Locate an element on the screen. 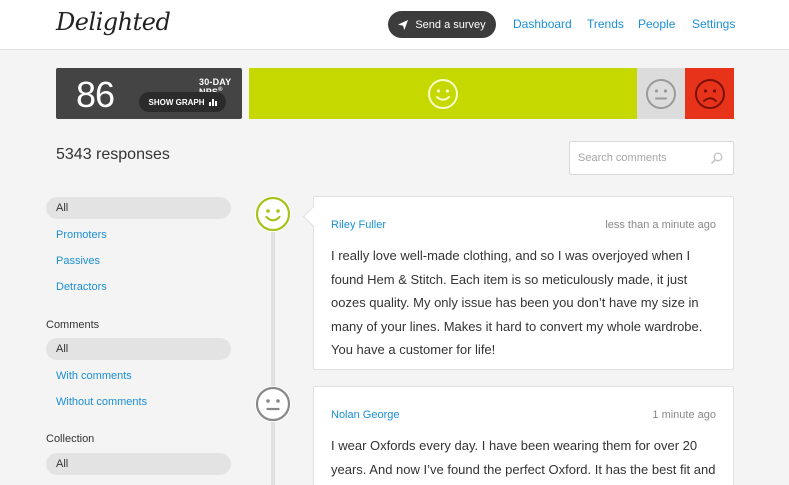  responses-count: 5343 responses is located at coordinates (113, 154).